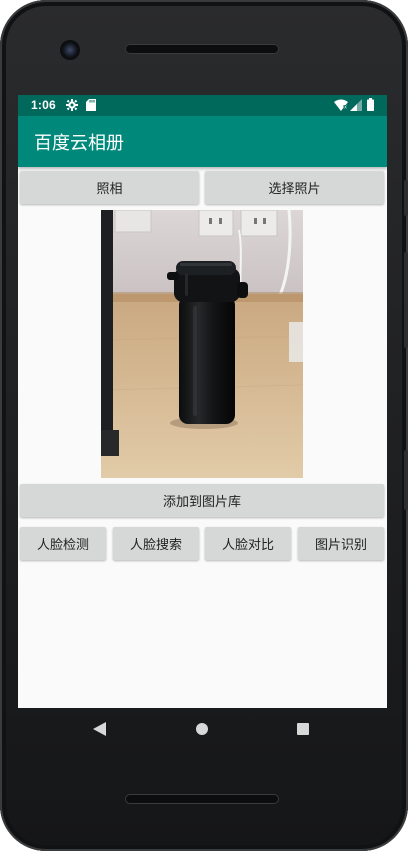  Describe the element at coordinates (79, 143) in the screenshot. I see `app-title: 百度云相册` at that location.